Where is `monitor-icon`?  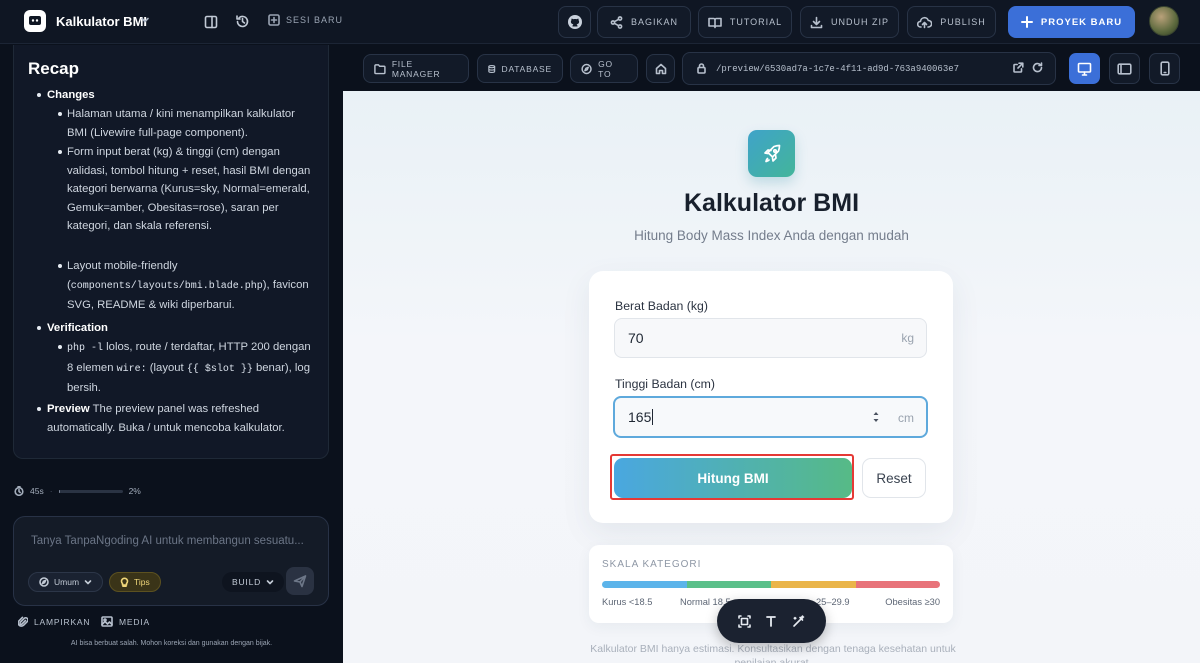 monitor-icon is located at coordinates (1084, 69).